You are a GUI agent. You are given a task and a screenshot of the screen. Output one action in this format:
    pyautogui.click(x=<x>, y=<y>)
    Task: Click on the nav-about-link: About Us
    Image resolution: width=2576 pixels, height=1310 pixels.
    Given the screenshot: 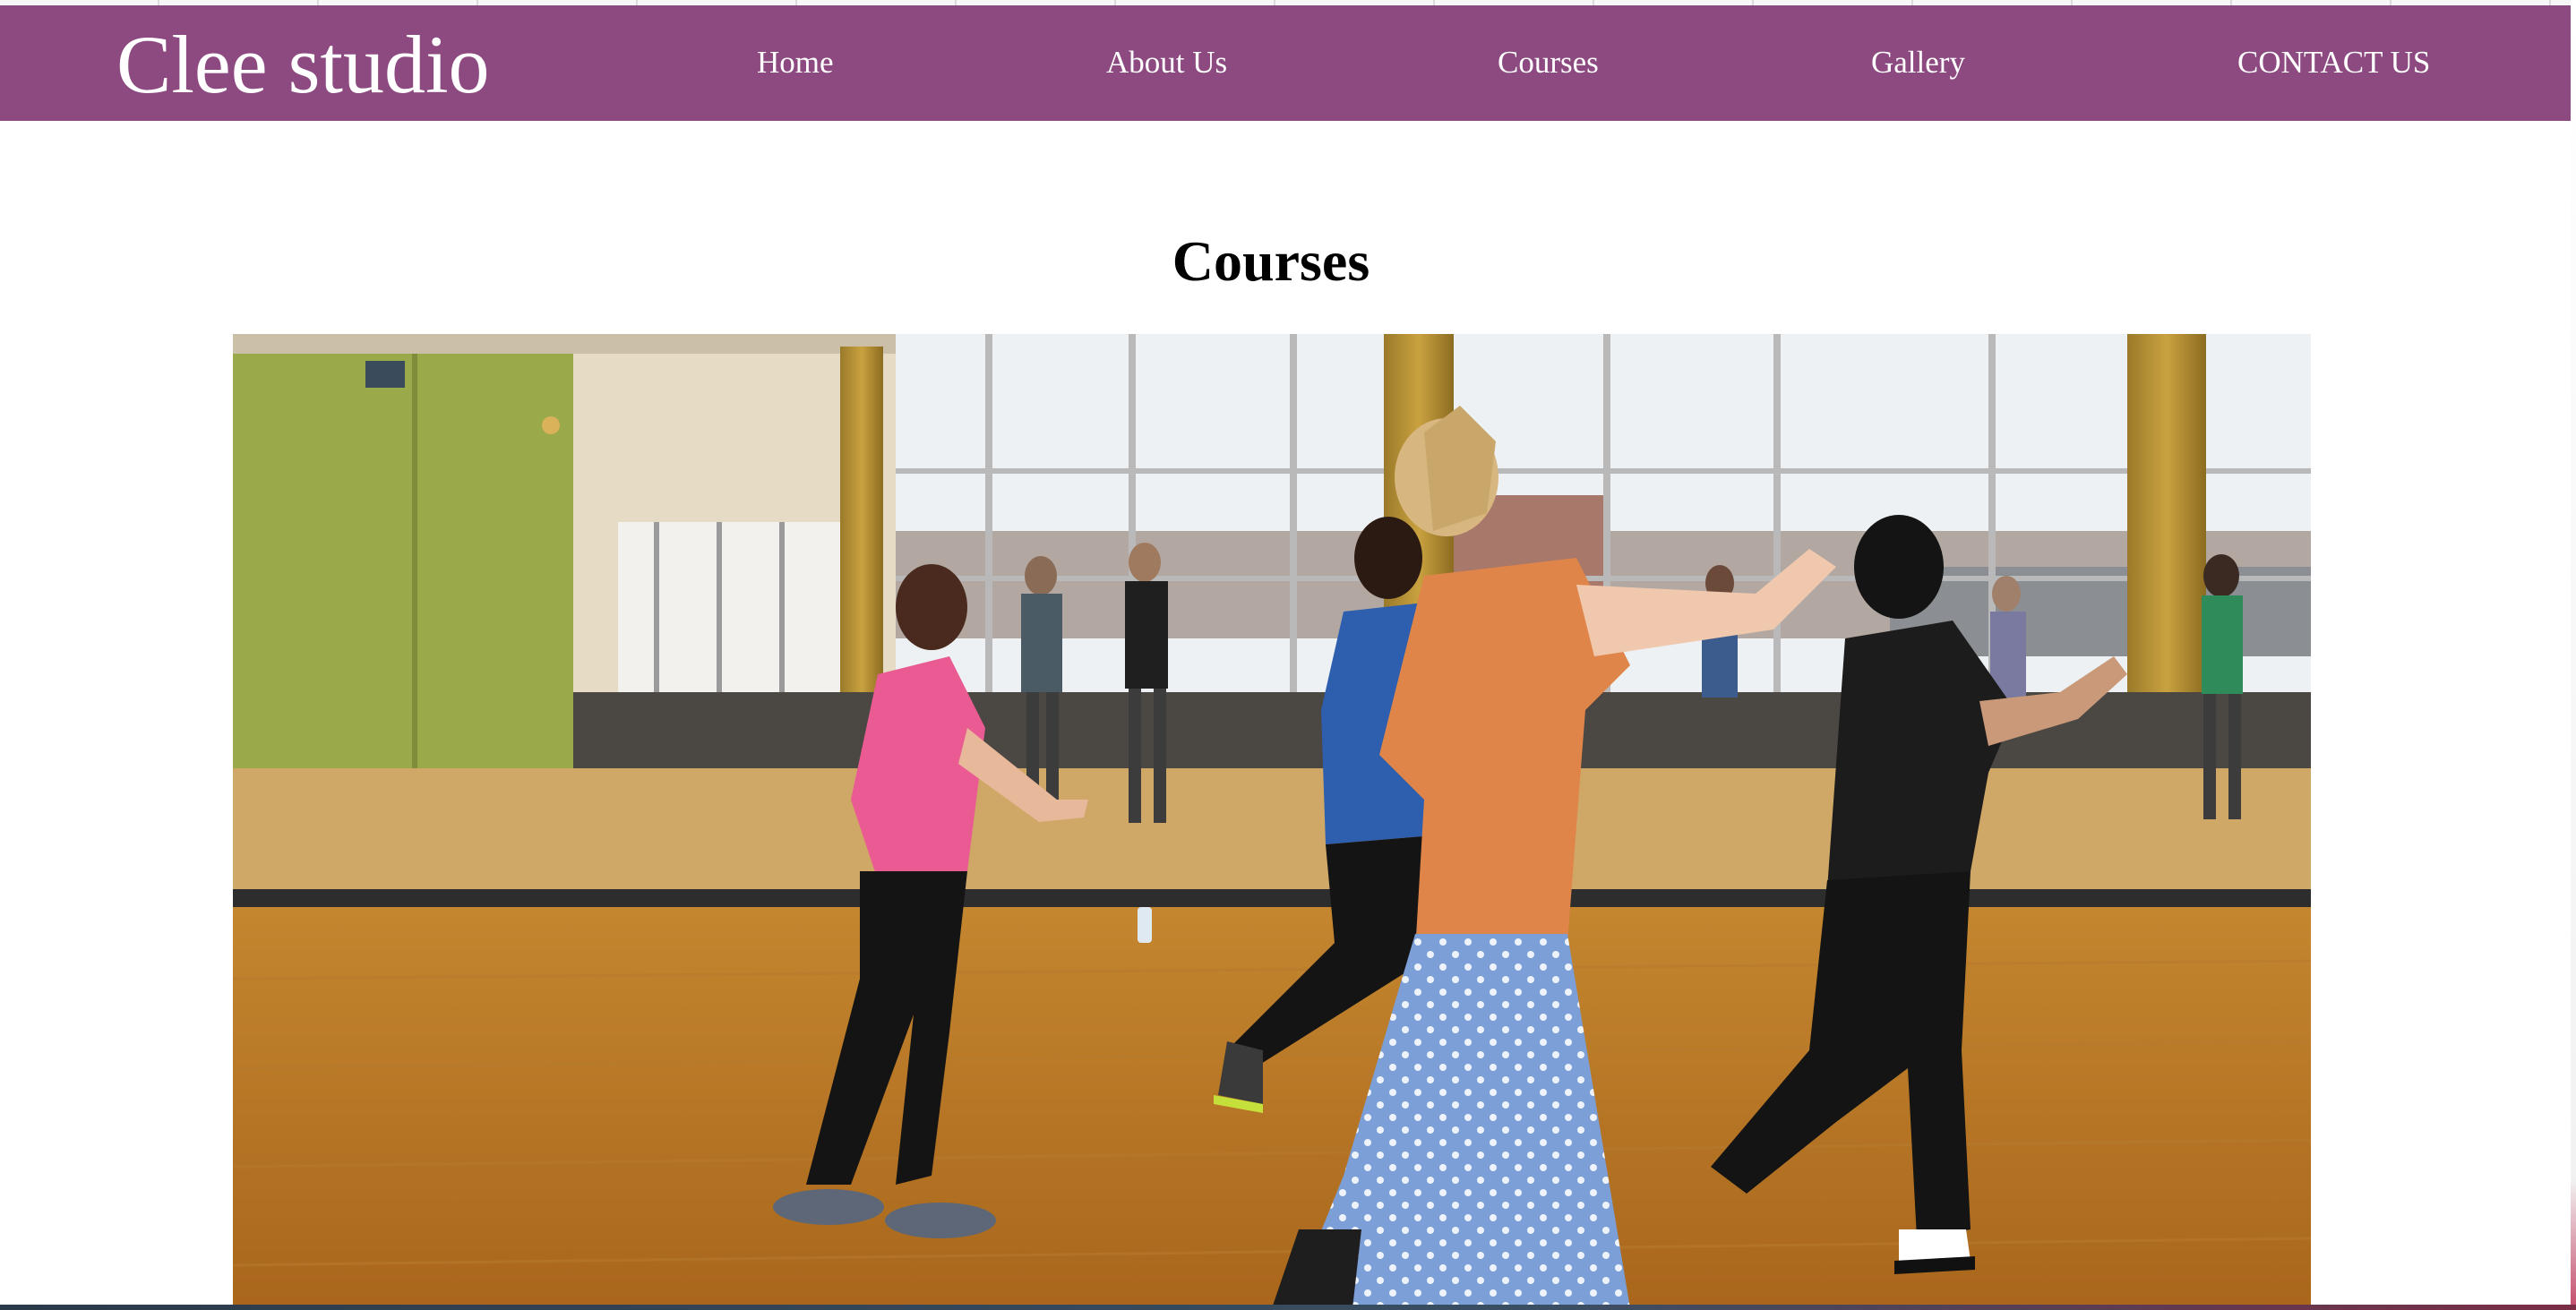 What is the action you would take?
    pyautogui.click(x=1166, y=63)
    